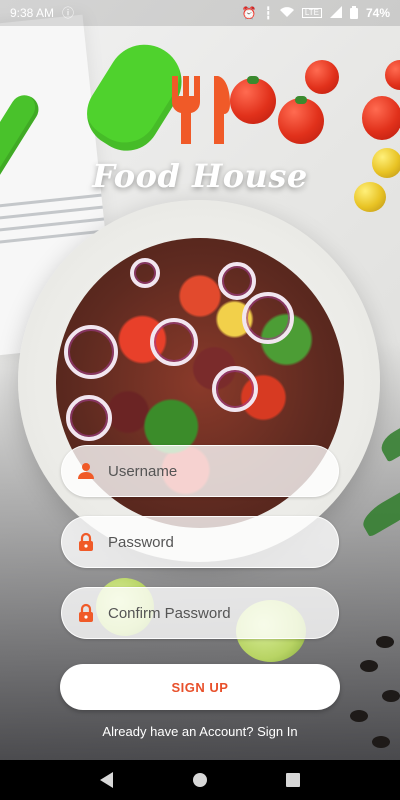 The image size is (400, 800). Describe the element at coordinates (311, 13) in the screenshot. I see `volte-icon: LTE` at that location.